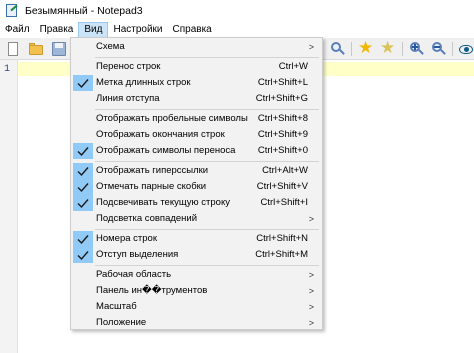 The width and height of the screenshot is (474, 353). What do you see at coordinates (137, 30) in the screenshot?
I see `menu-settings: Настройки` at bounding box center [137, 30].